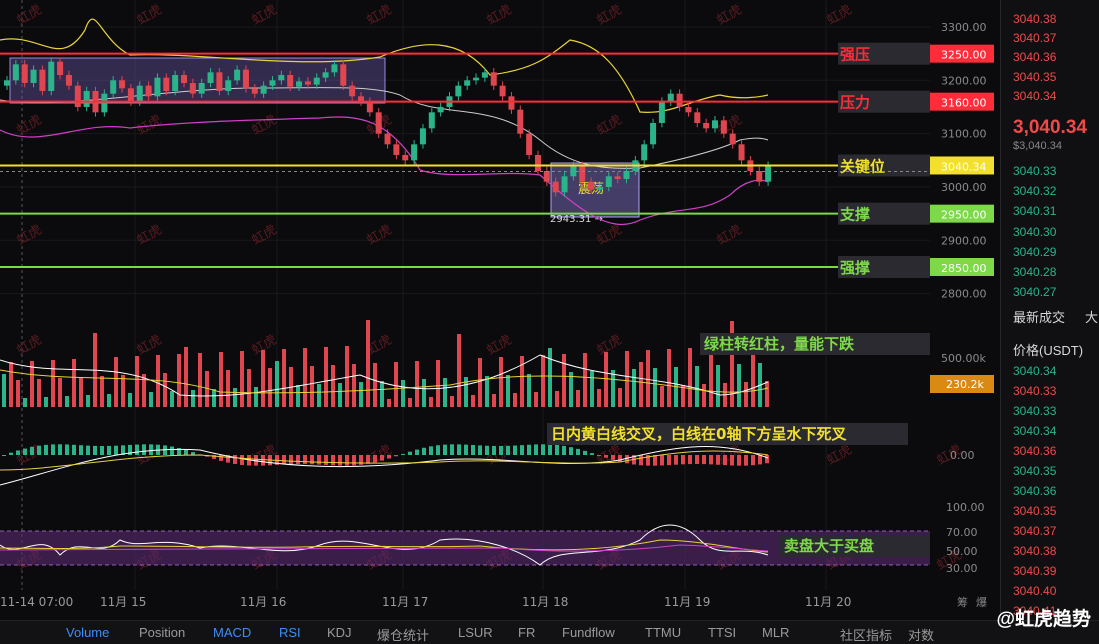 This screenshot has width=1099, height=644. Describe the element at coordinates (722, 632) in the screenshot. I see `indicator-tab-ttsi: TTSI` at that location.